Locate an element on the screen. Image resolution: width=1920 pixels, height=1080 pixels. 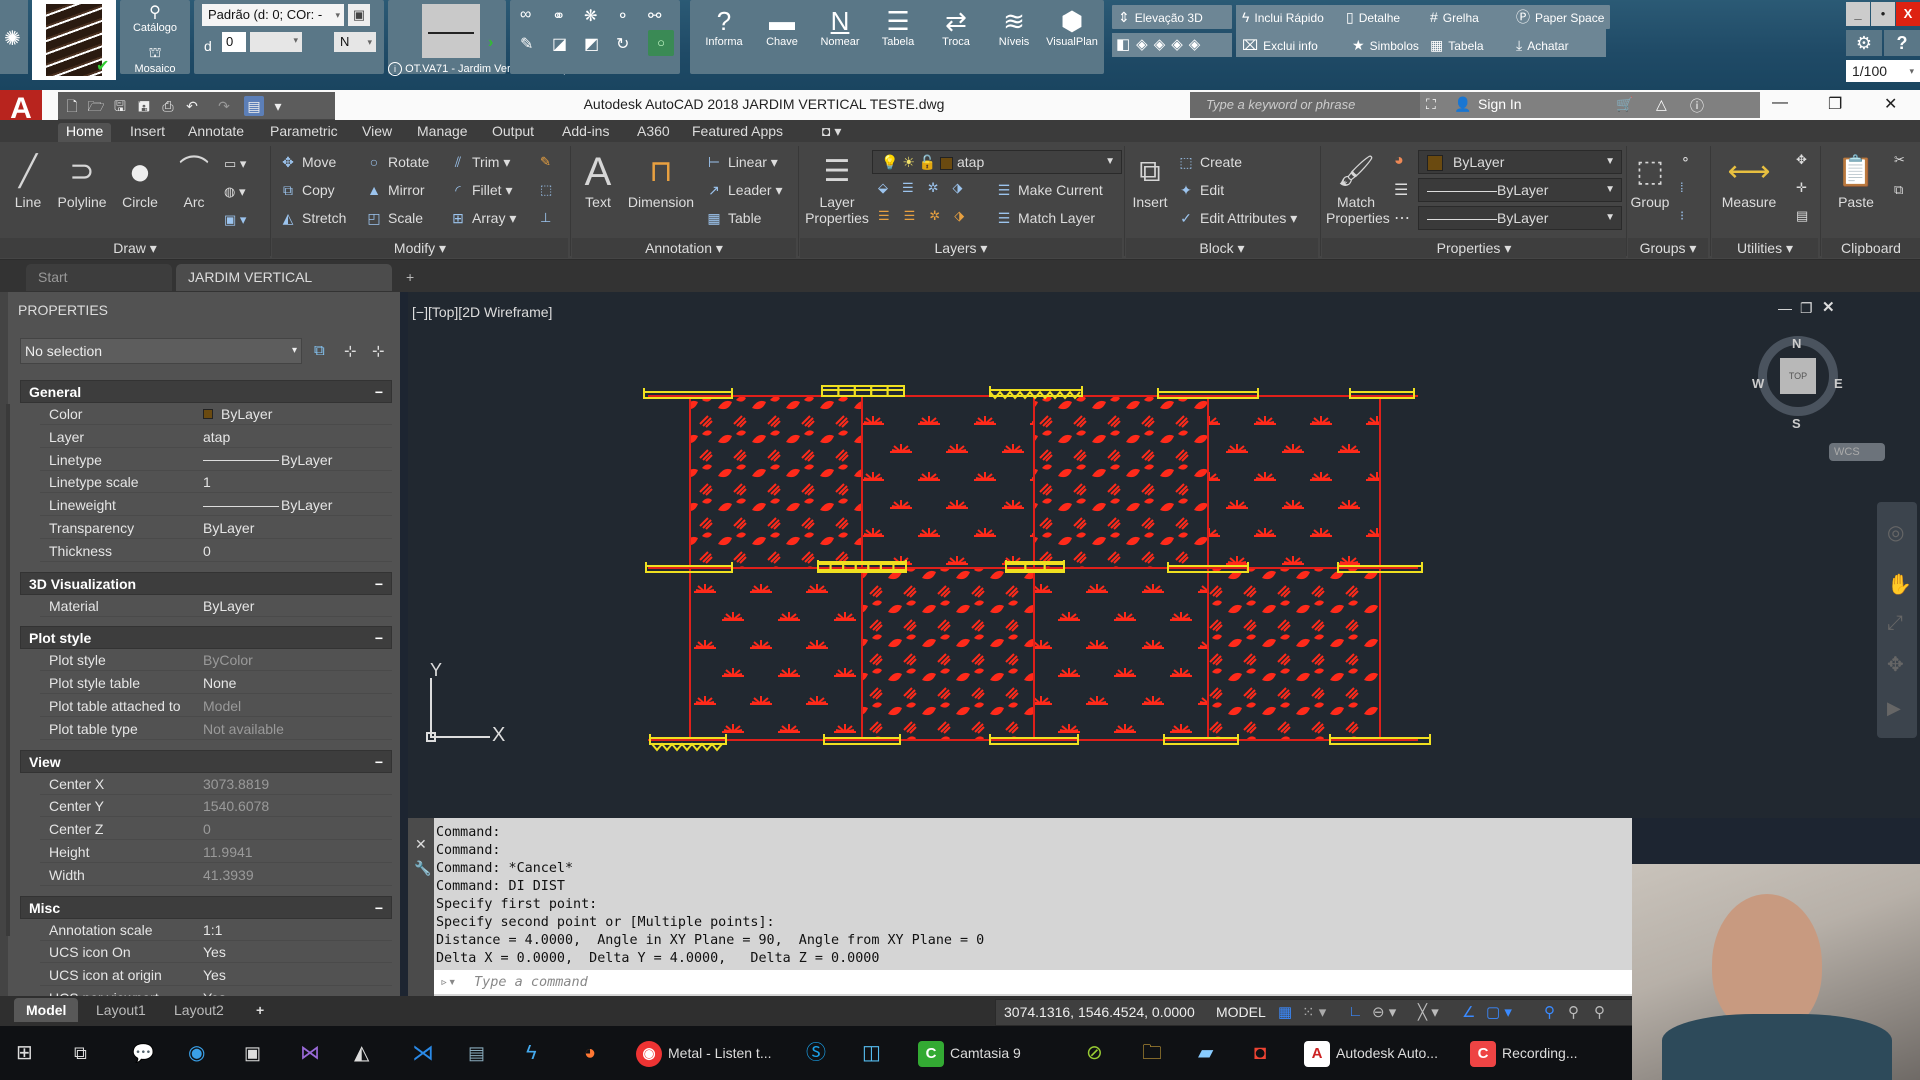
app-terminal-icon: ▣ is located at coordinates (252, 1053).